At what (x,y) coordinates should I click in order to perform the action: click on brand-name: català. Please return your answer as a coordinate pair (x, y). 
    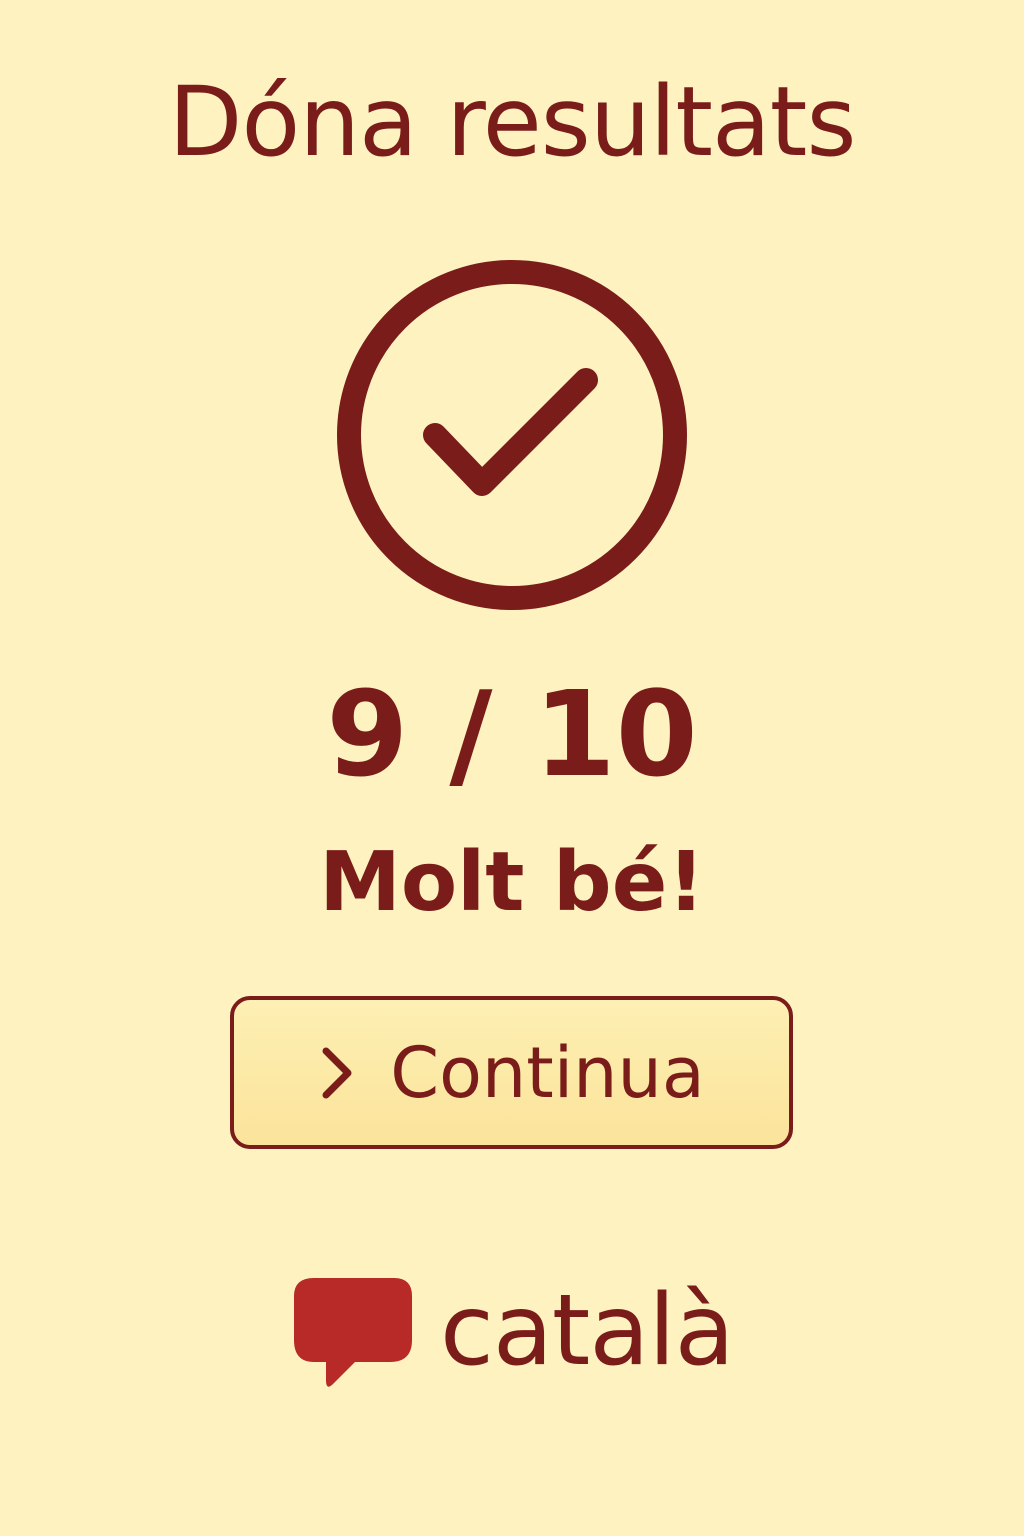
    Looking at the image, I should click on (587, 1331).